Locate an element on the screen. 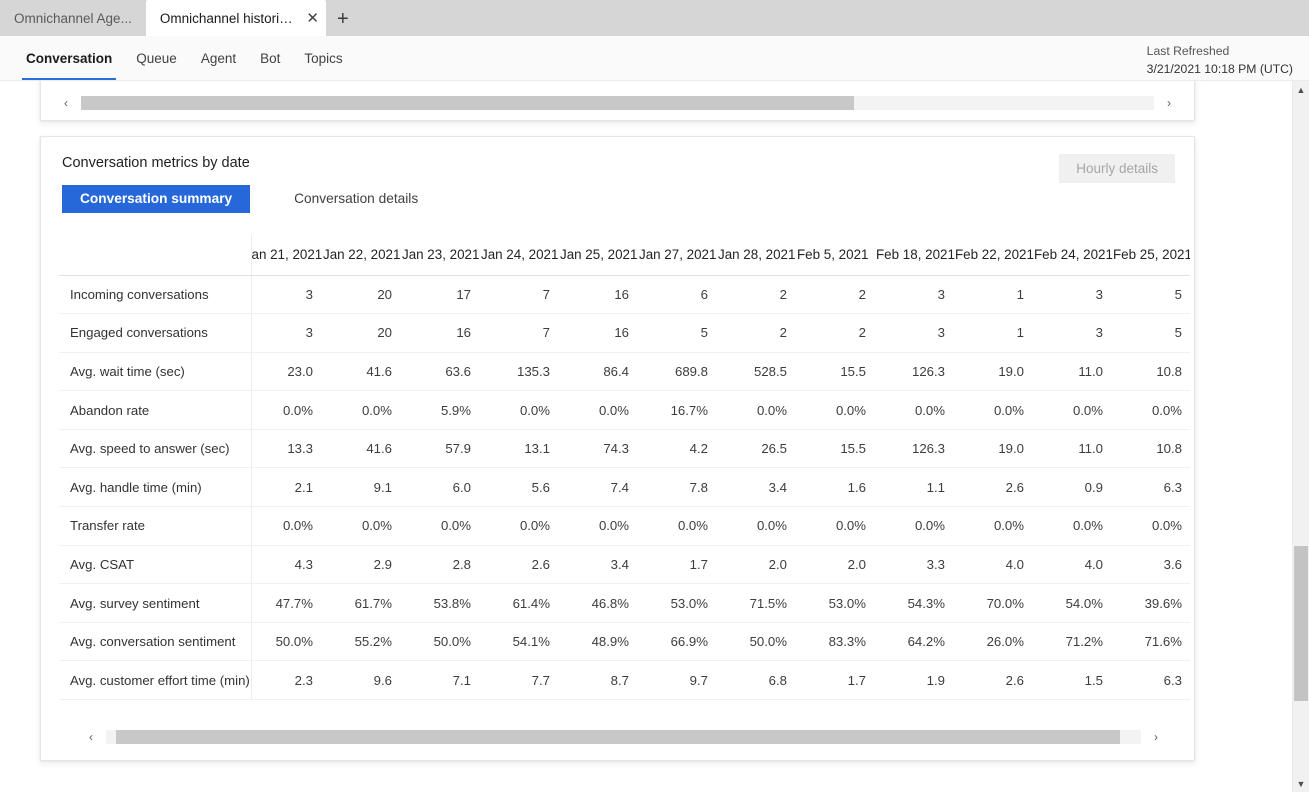  top-card-horizontal-scrollbar: ‹ › is located at coordinates (617, 103).